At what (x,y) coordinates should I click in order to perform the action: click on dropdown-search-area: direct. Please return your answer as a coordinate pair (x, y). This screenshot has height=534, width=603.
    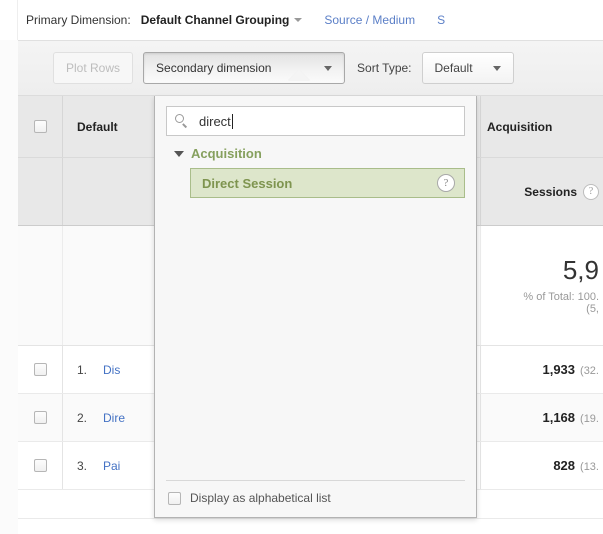
    Looking at the image, I should click on (315, 120).